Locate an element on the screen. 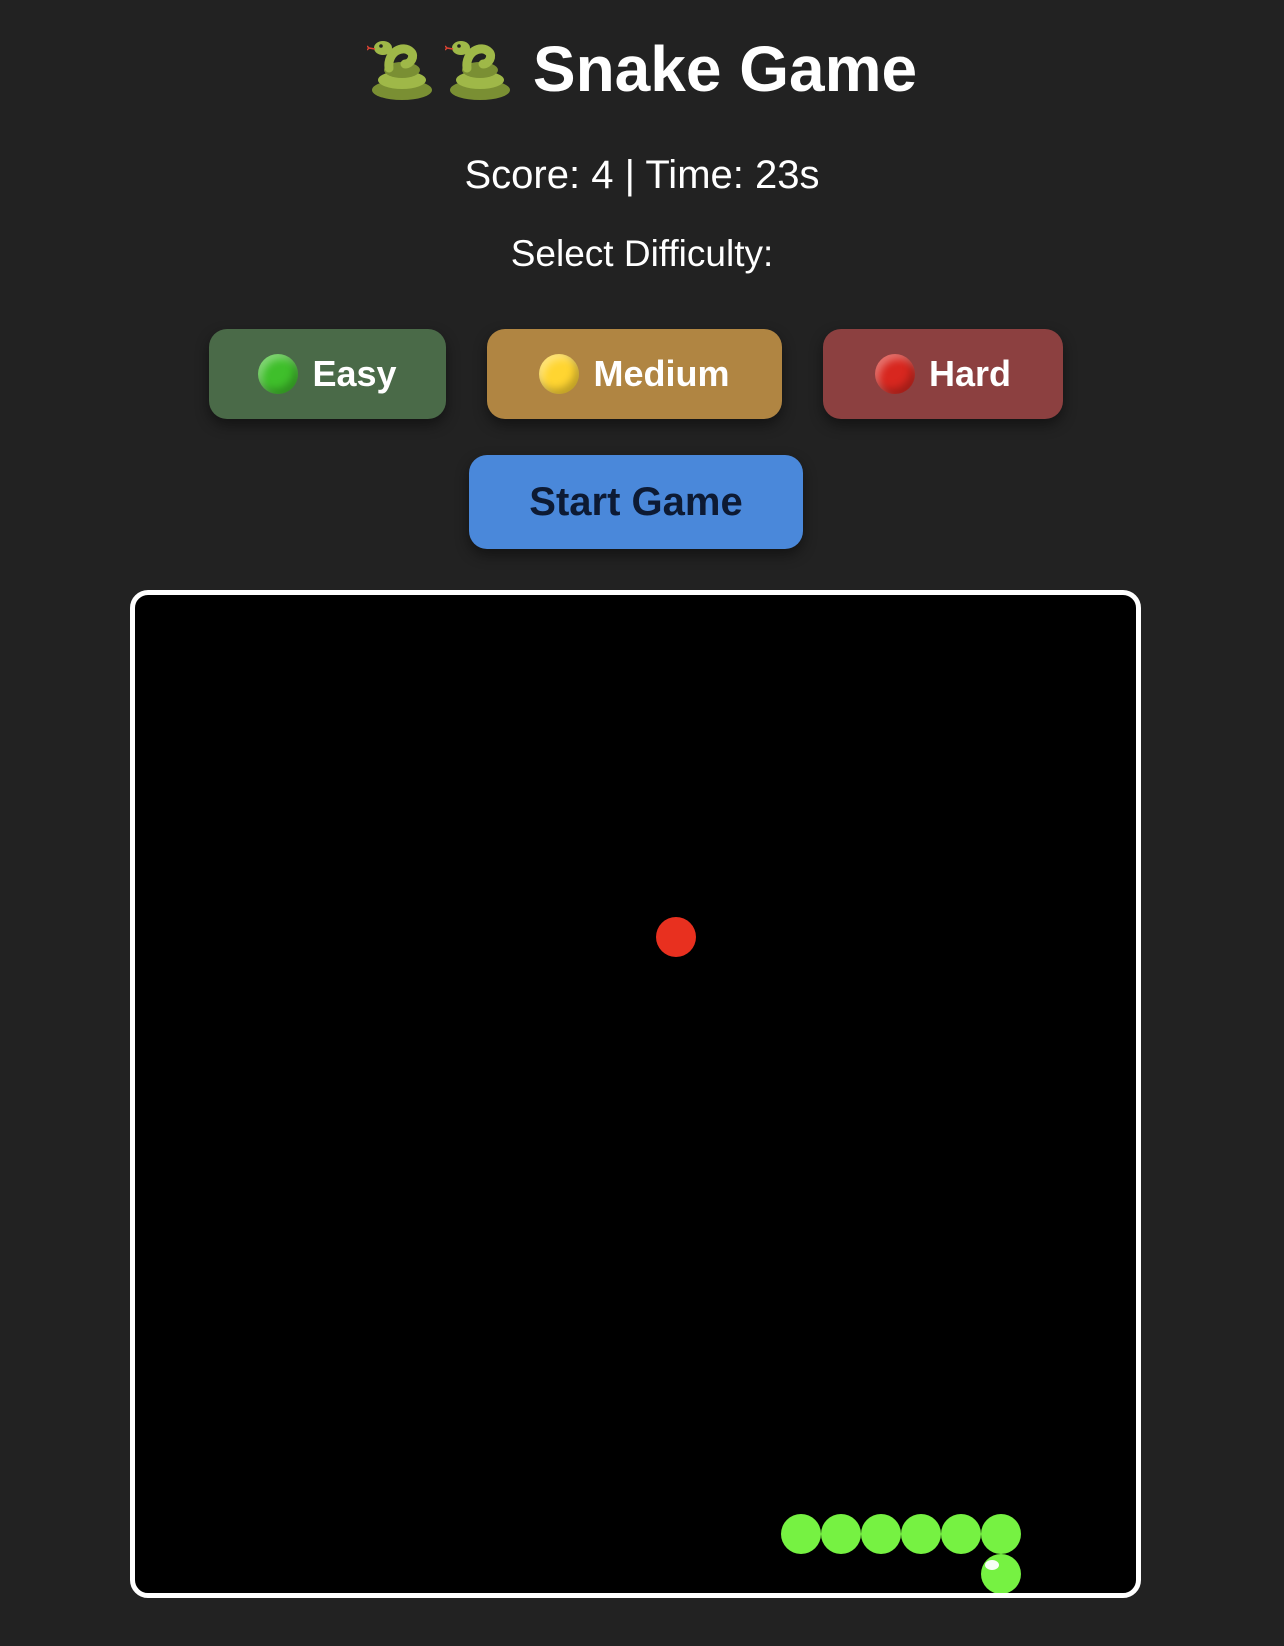  start-game-button: Start Game is located at coordinates (636, 502).